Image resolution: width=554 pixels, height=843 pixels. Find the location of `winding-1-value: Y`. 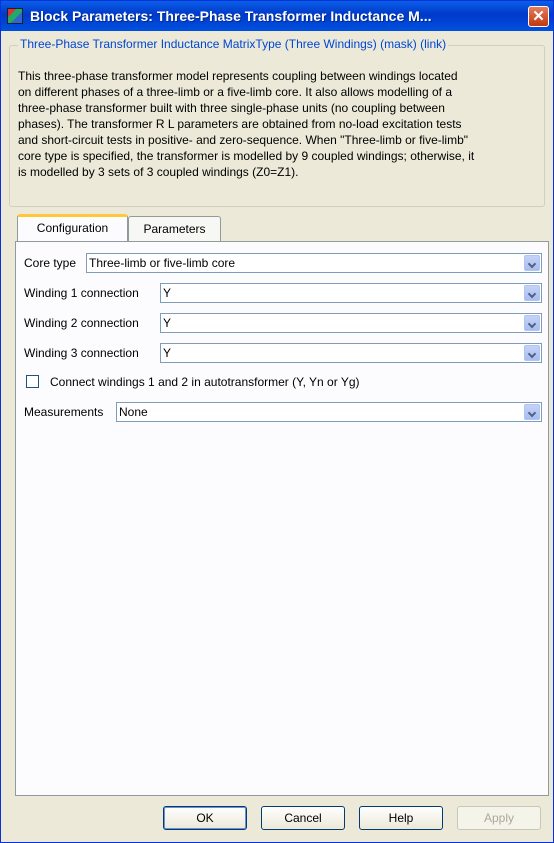

winding-1-value: Y is located at coordinates (167, 293).